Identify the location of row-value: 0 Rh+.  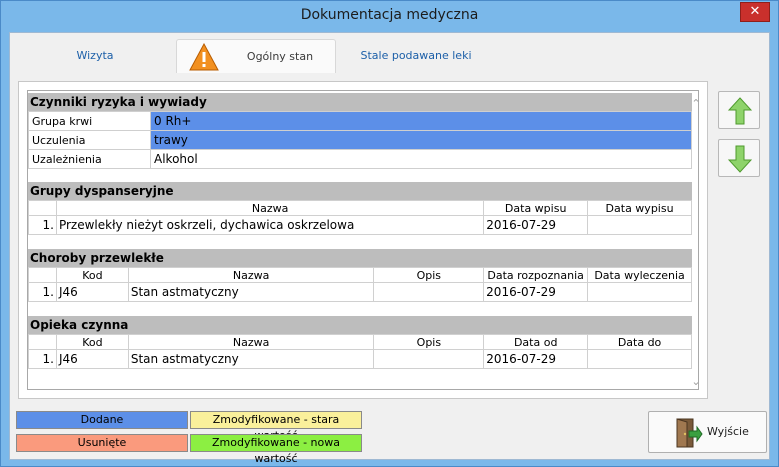
(421, 121).